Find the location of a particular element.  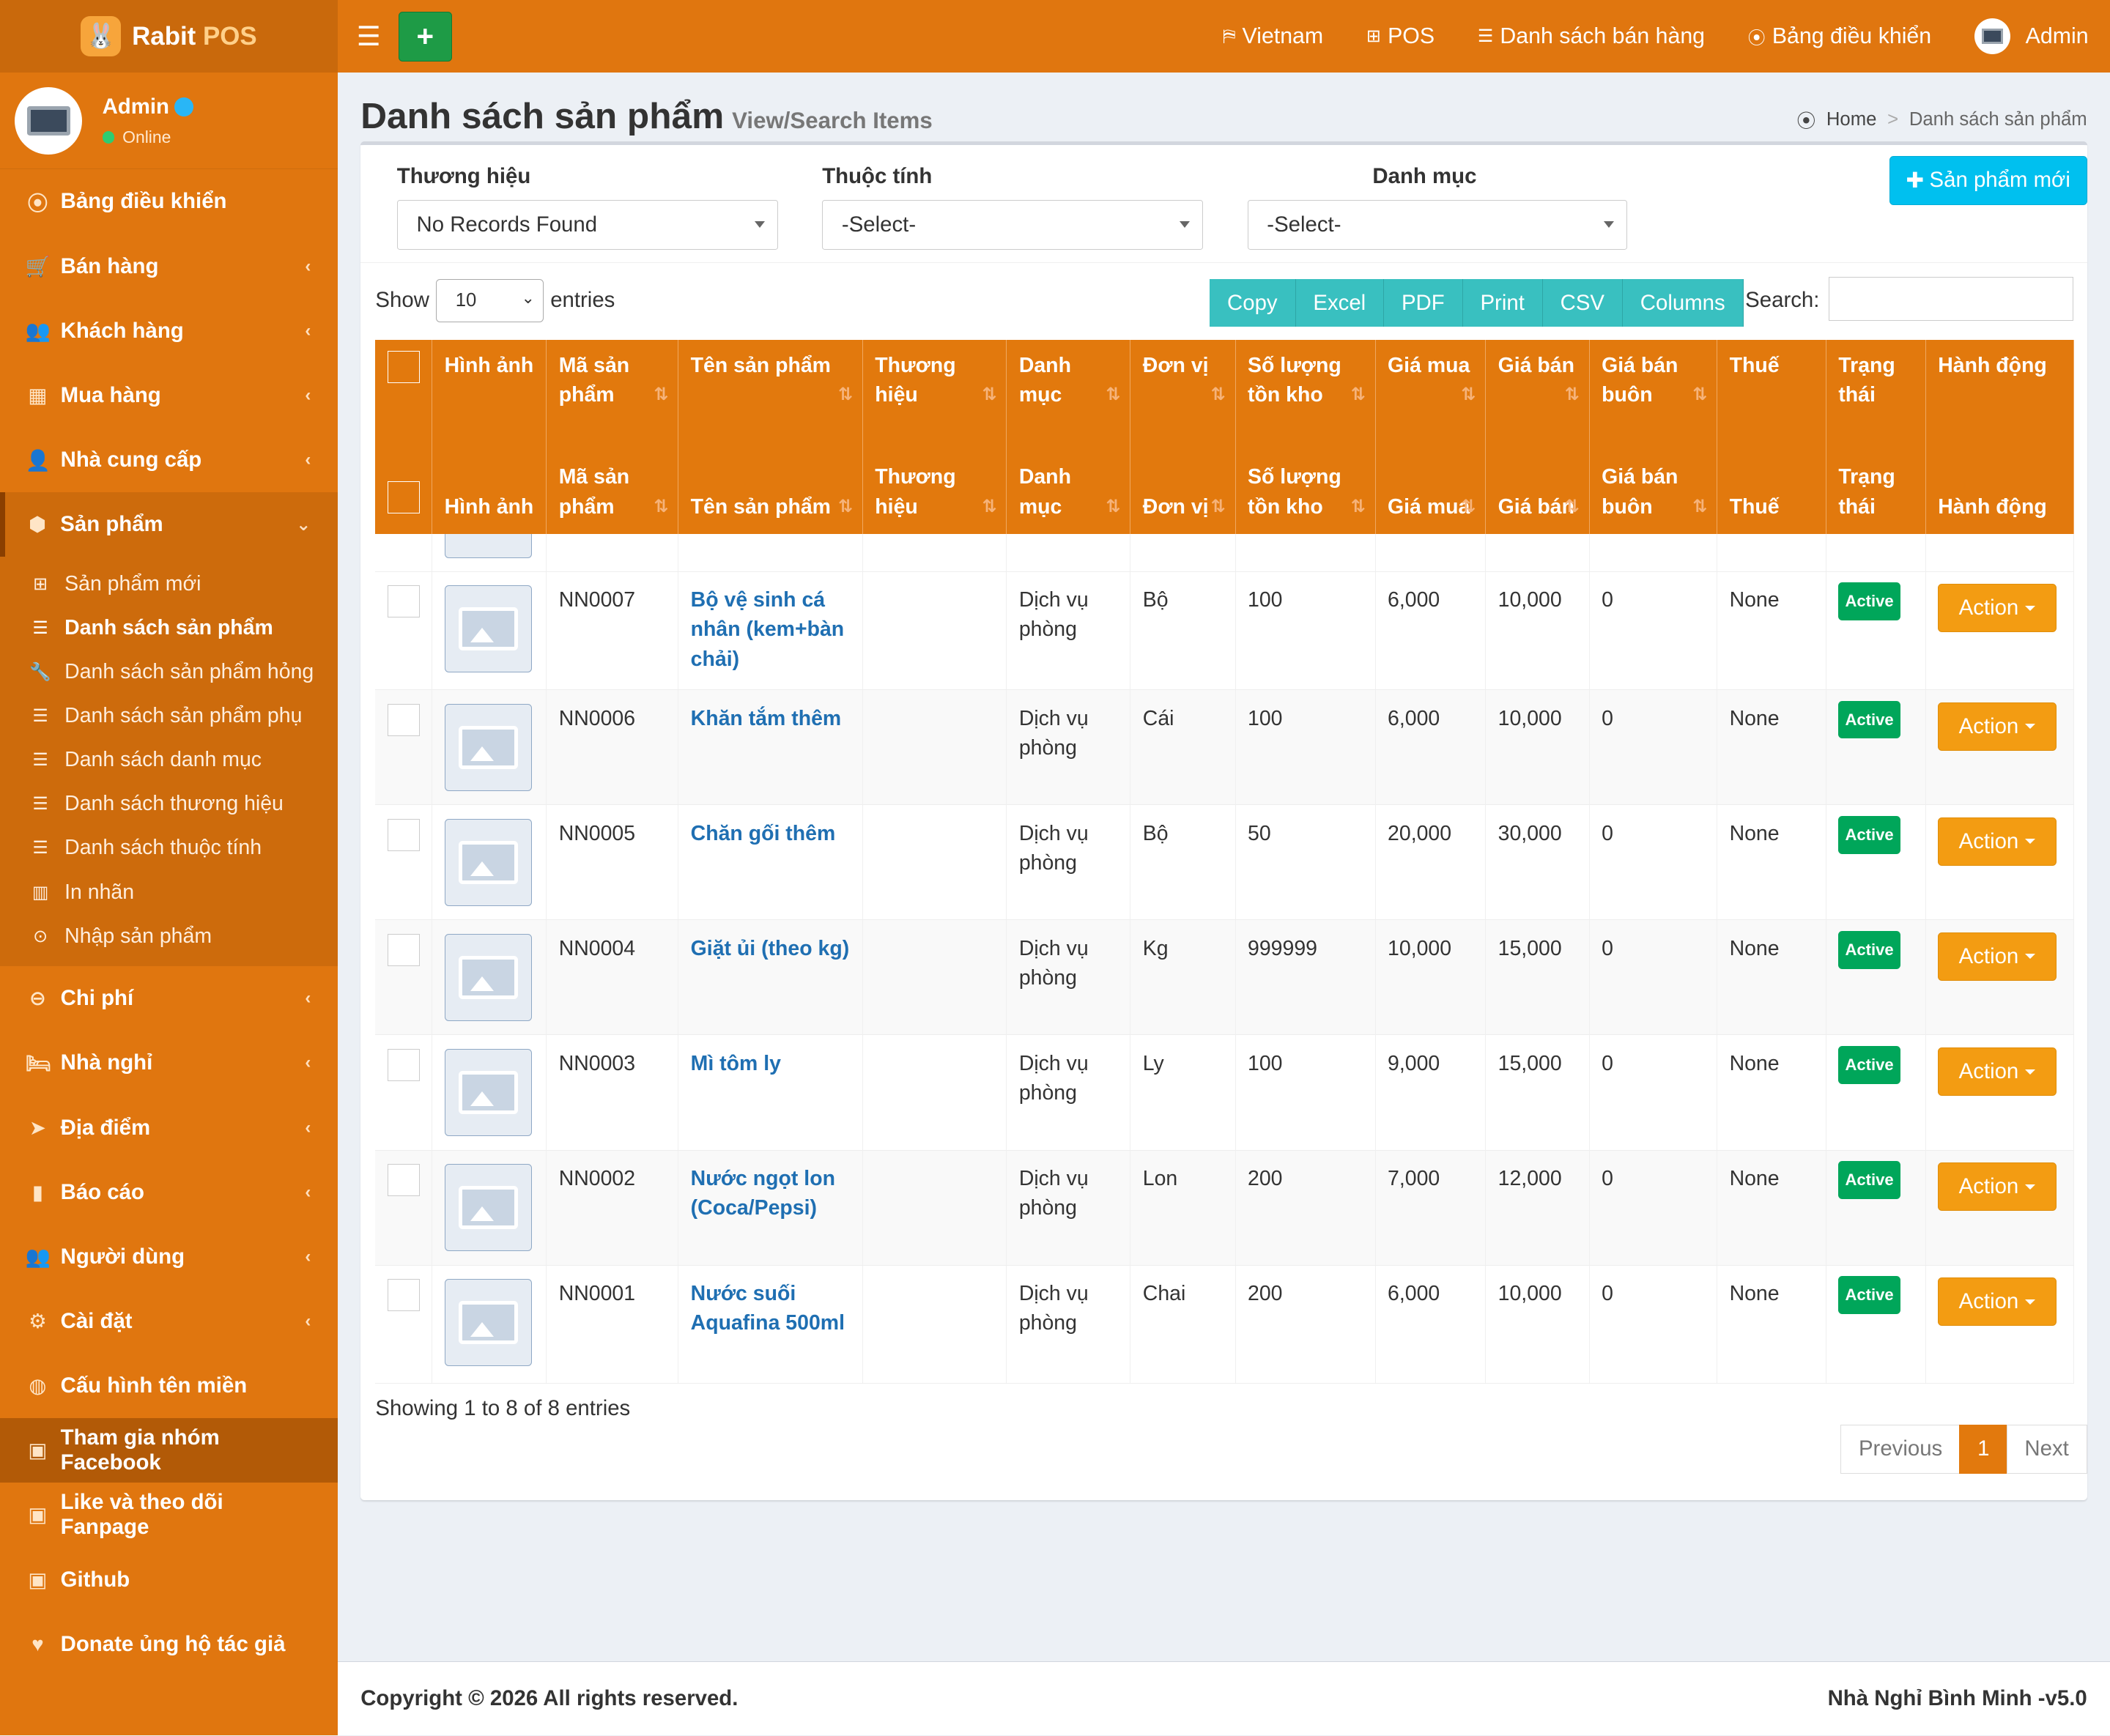

sidebar-item-nguoi-dung: 👥 Người dùng ‹ is located at coordinates (169, 1257).